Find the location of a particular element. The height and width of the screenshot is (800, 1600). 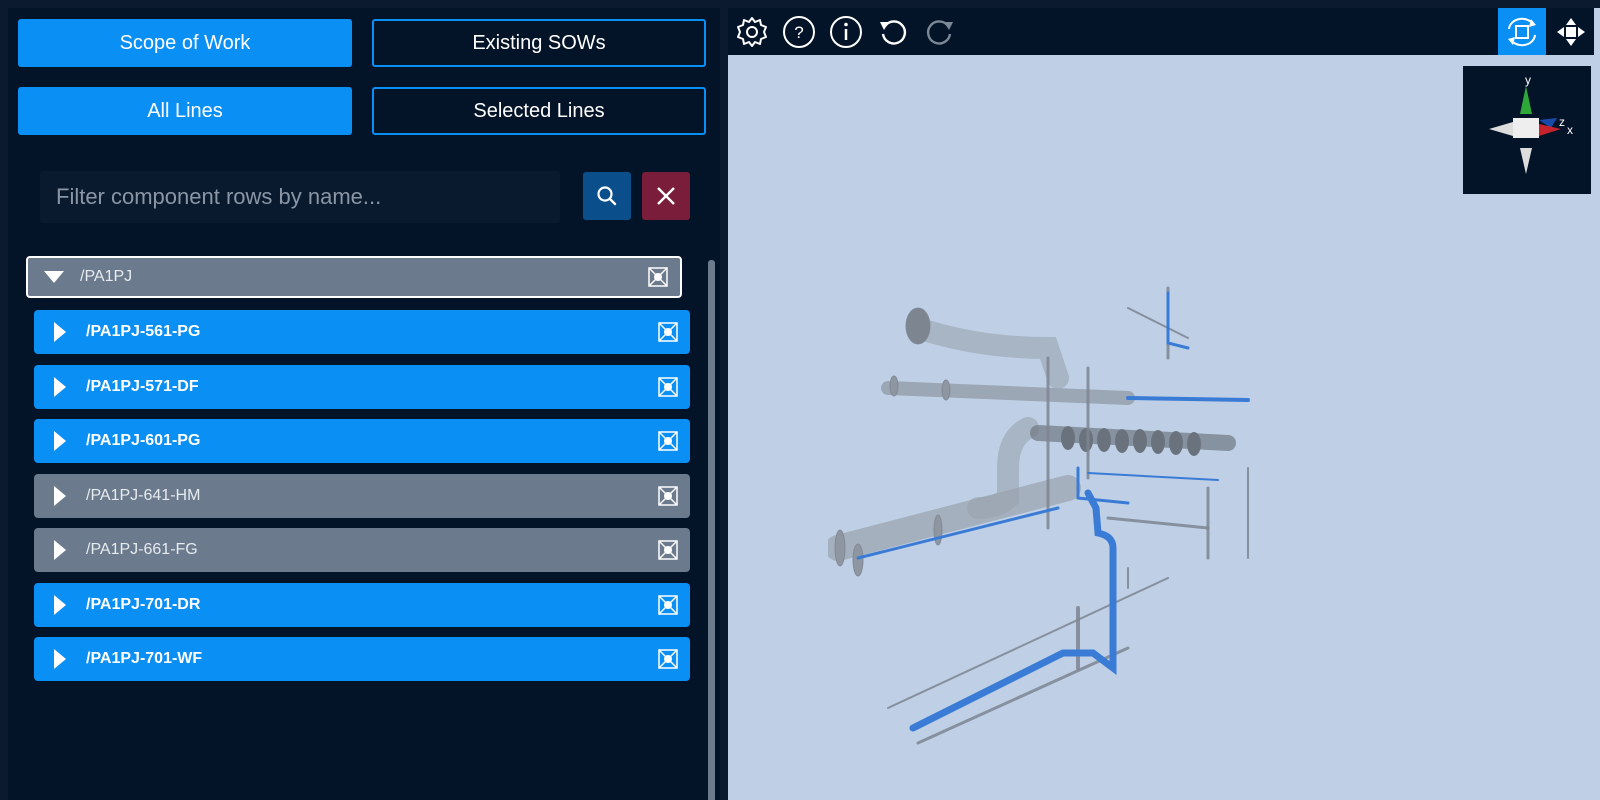

redo-icon is located at coordinates (939, 32).